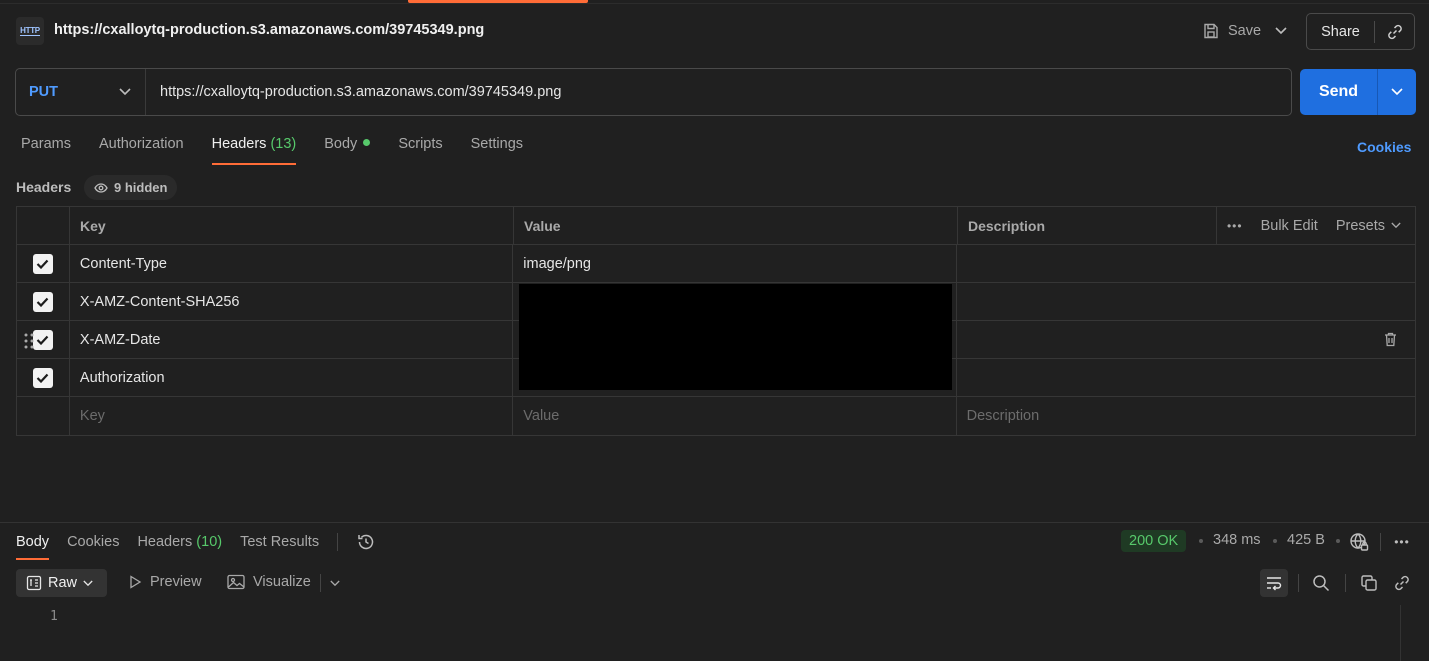 The width and height of the screenshot is (1429, 661). What do you see at coordinates (33, 547) in the screenshot?
I see `response-tab-body: Body` at bounding box center [33, 547].